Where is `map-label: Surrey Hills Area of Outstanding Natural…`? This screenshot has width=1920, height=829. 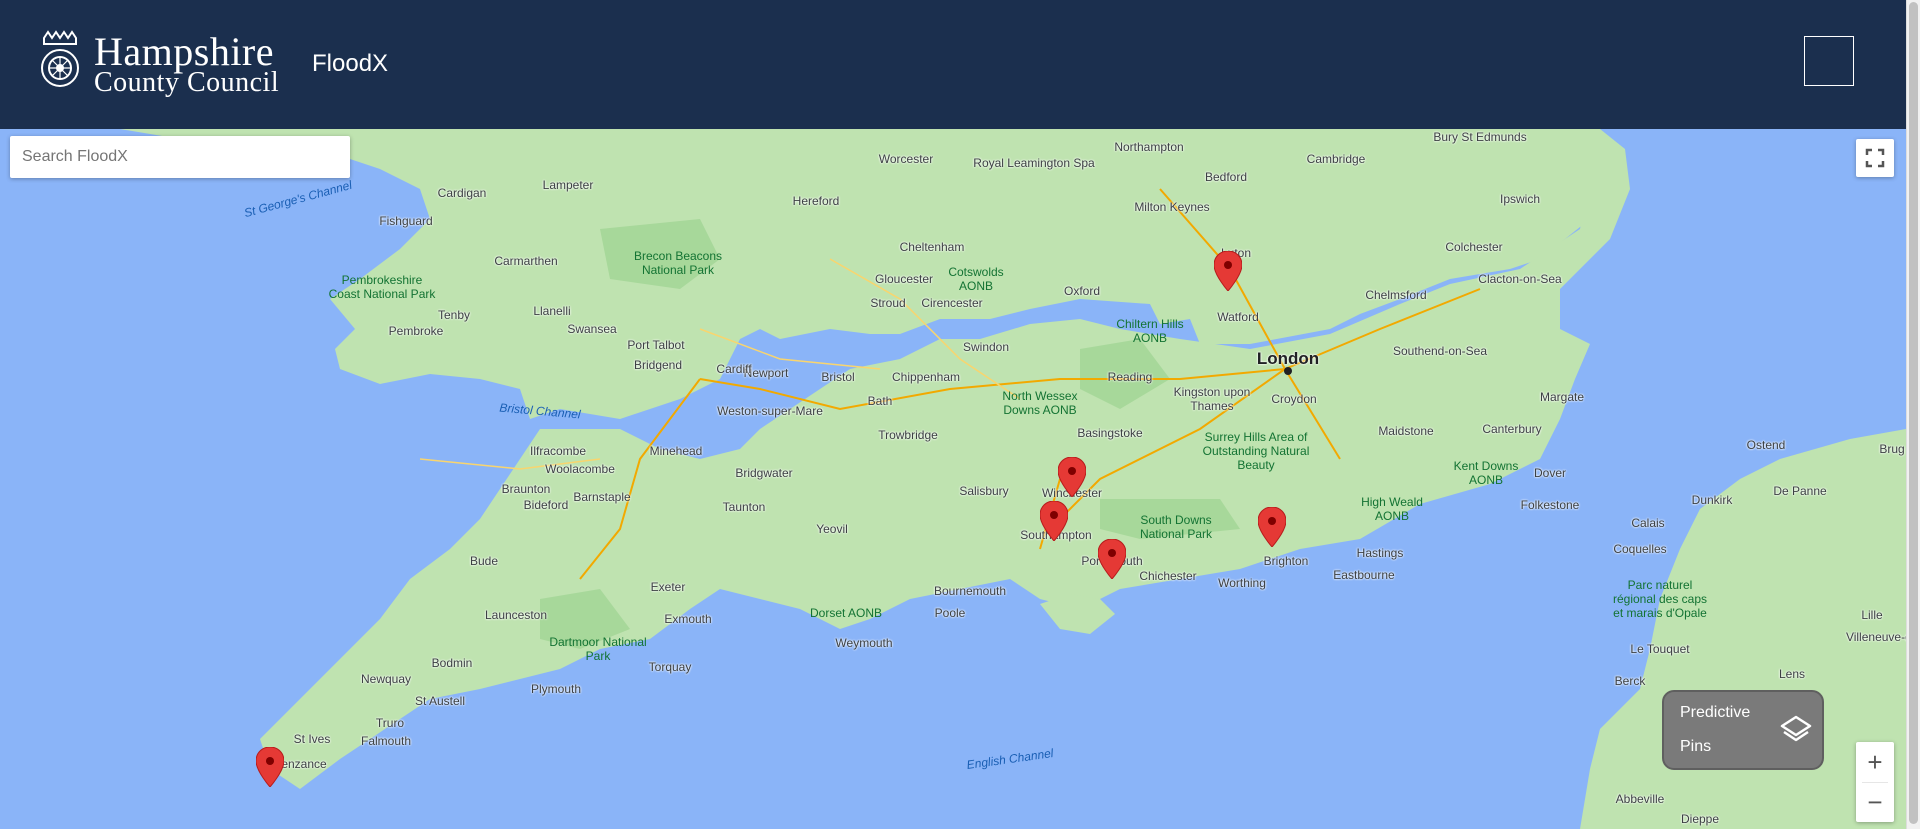 map-label: Surrey Hills Area of Outstanding Natural… is located at coordinates (1256, 451).